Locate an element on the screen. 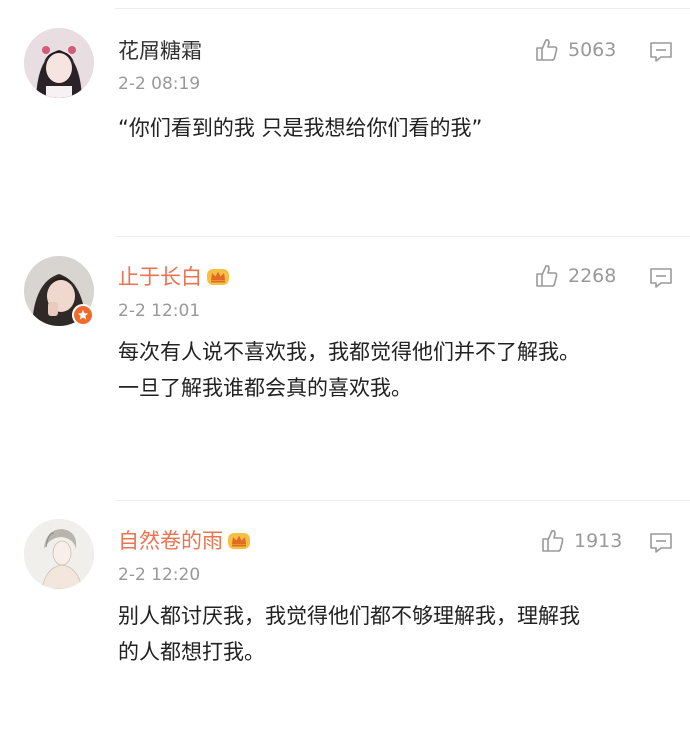 This screenshot has width=690, height=755. timestamp: 2-2 08:19 is located at coordinates (159, 84).